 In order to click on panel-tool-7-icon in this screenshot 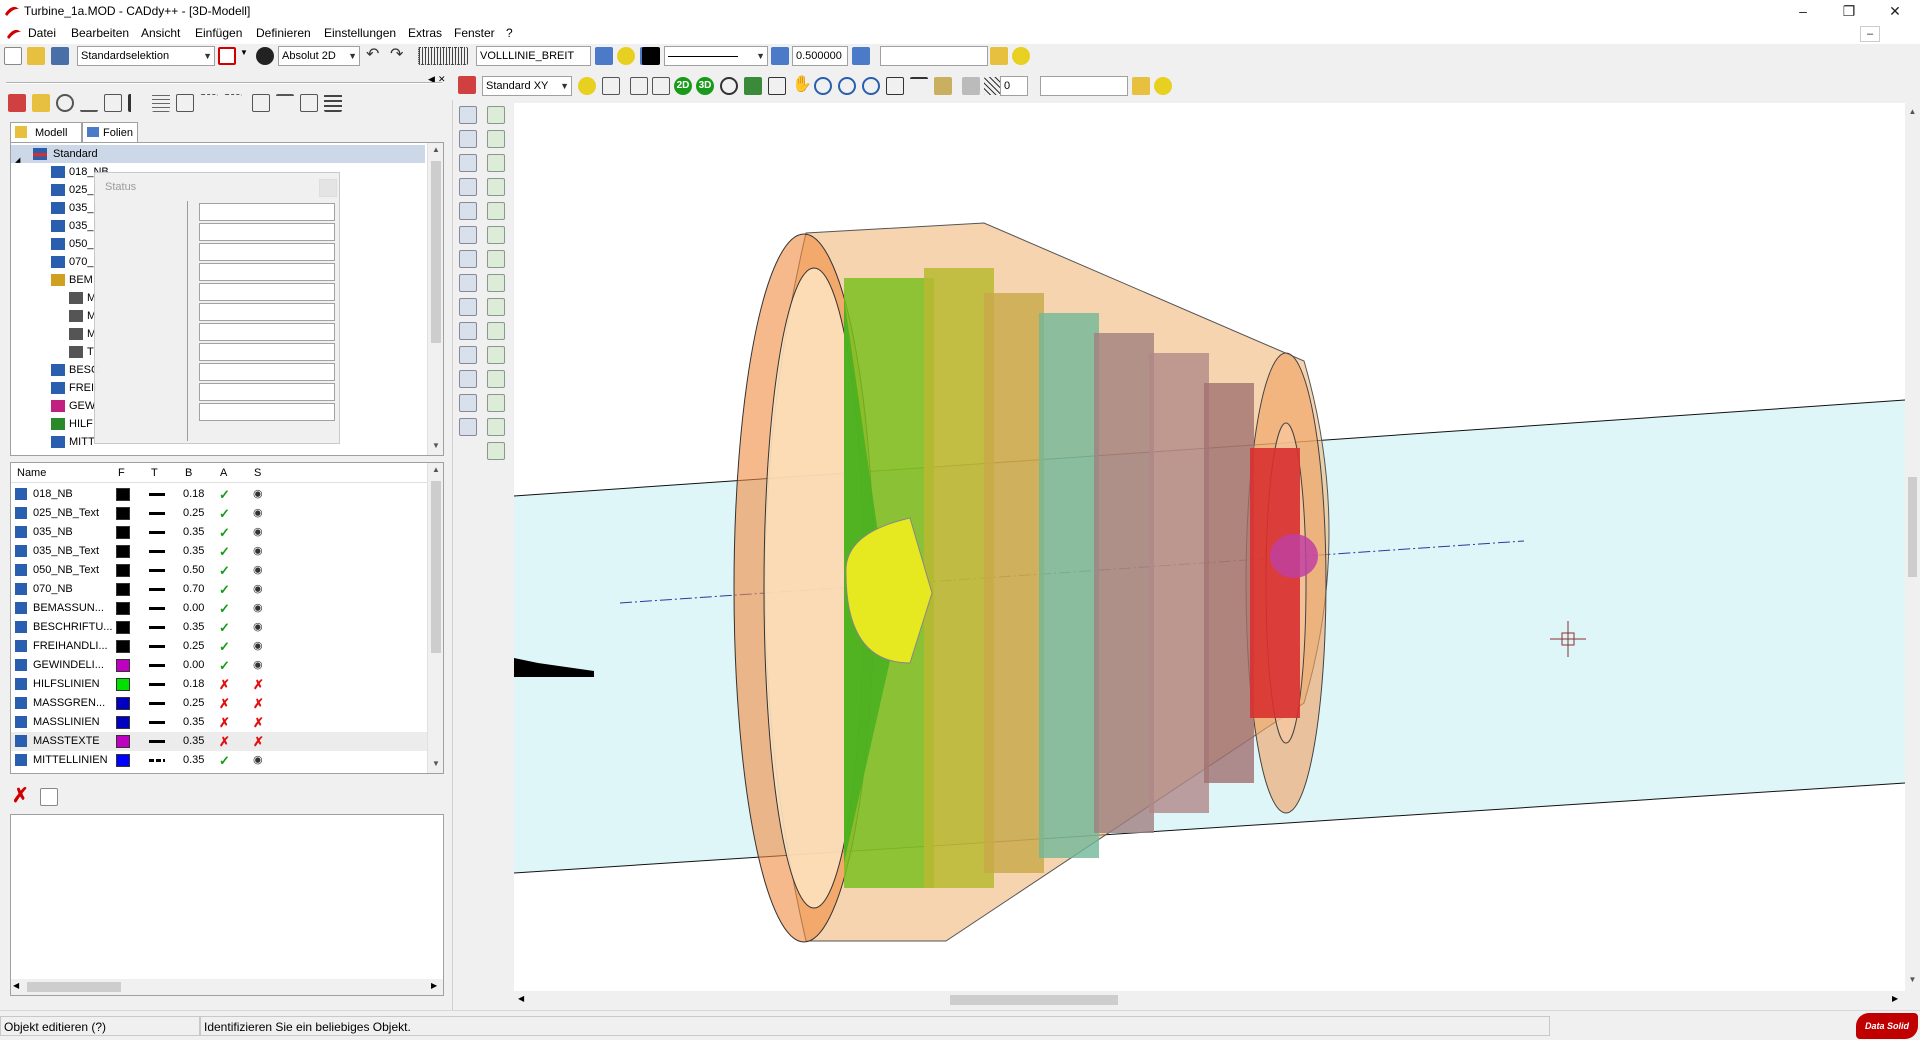, I will do `click(161, 103)`.